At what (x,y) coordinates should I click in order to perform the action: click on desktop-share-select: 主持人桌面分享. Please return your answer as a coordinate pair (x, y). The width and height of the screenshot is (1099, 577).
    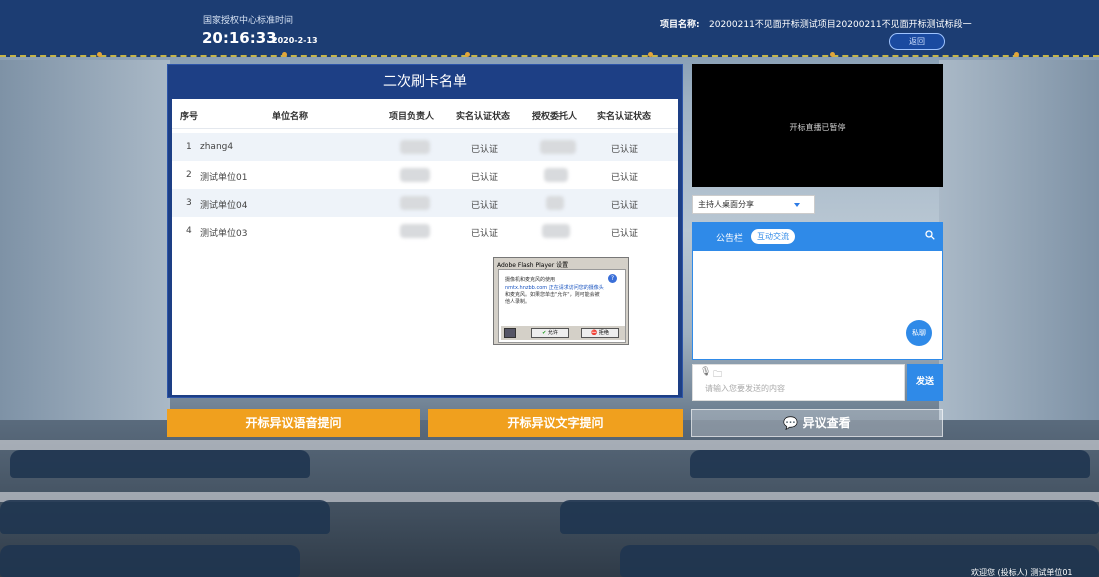
    Looking at the image, I should click on (753, 204).